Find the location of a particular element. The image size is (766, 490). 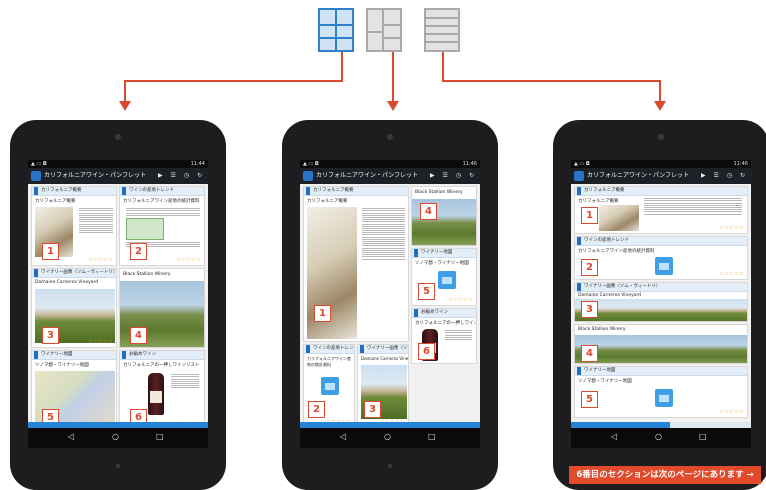

wine-bottle-icon is located at coordinates (156, 394).